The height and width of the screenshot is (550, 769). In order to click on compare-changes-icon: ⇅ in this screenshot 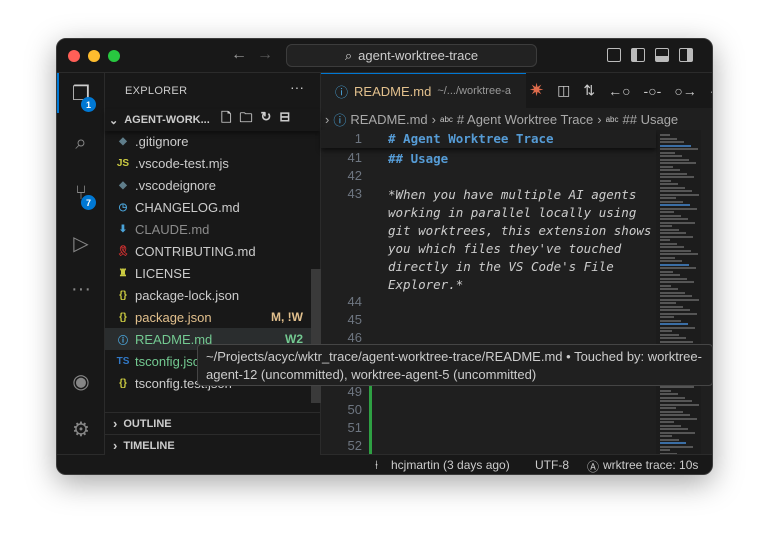, I will do `click(589, 90)`.